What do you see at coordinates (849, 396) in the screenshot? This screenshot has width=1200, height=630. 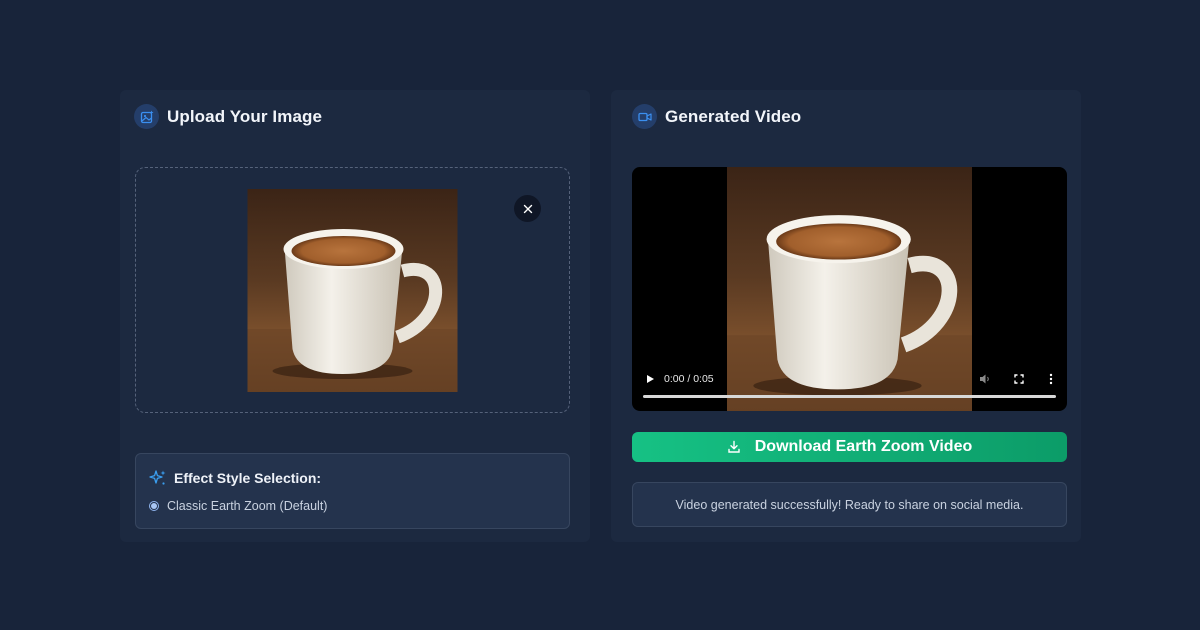 I see `video-progress-bar` at bounding box center [849, 396].